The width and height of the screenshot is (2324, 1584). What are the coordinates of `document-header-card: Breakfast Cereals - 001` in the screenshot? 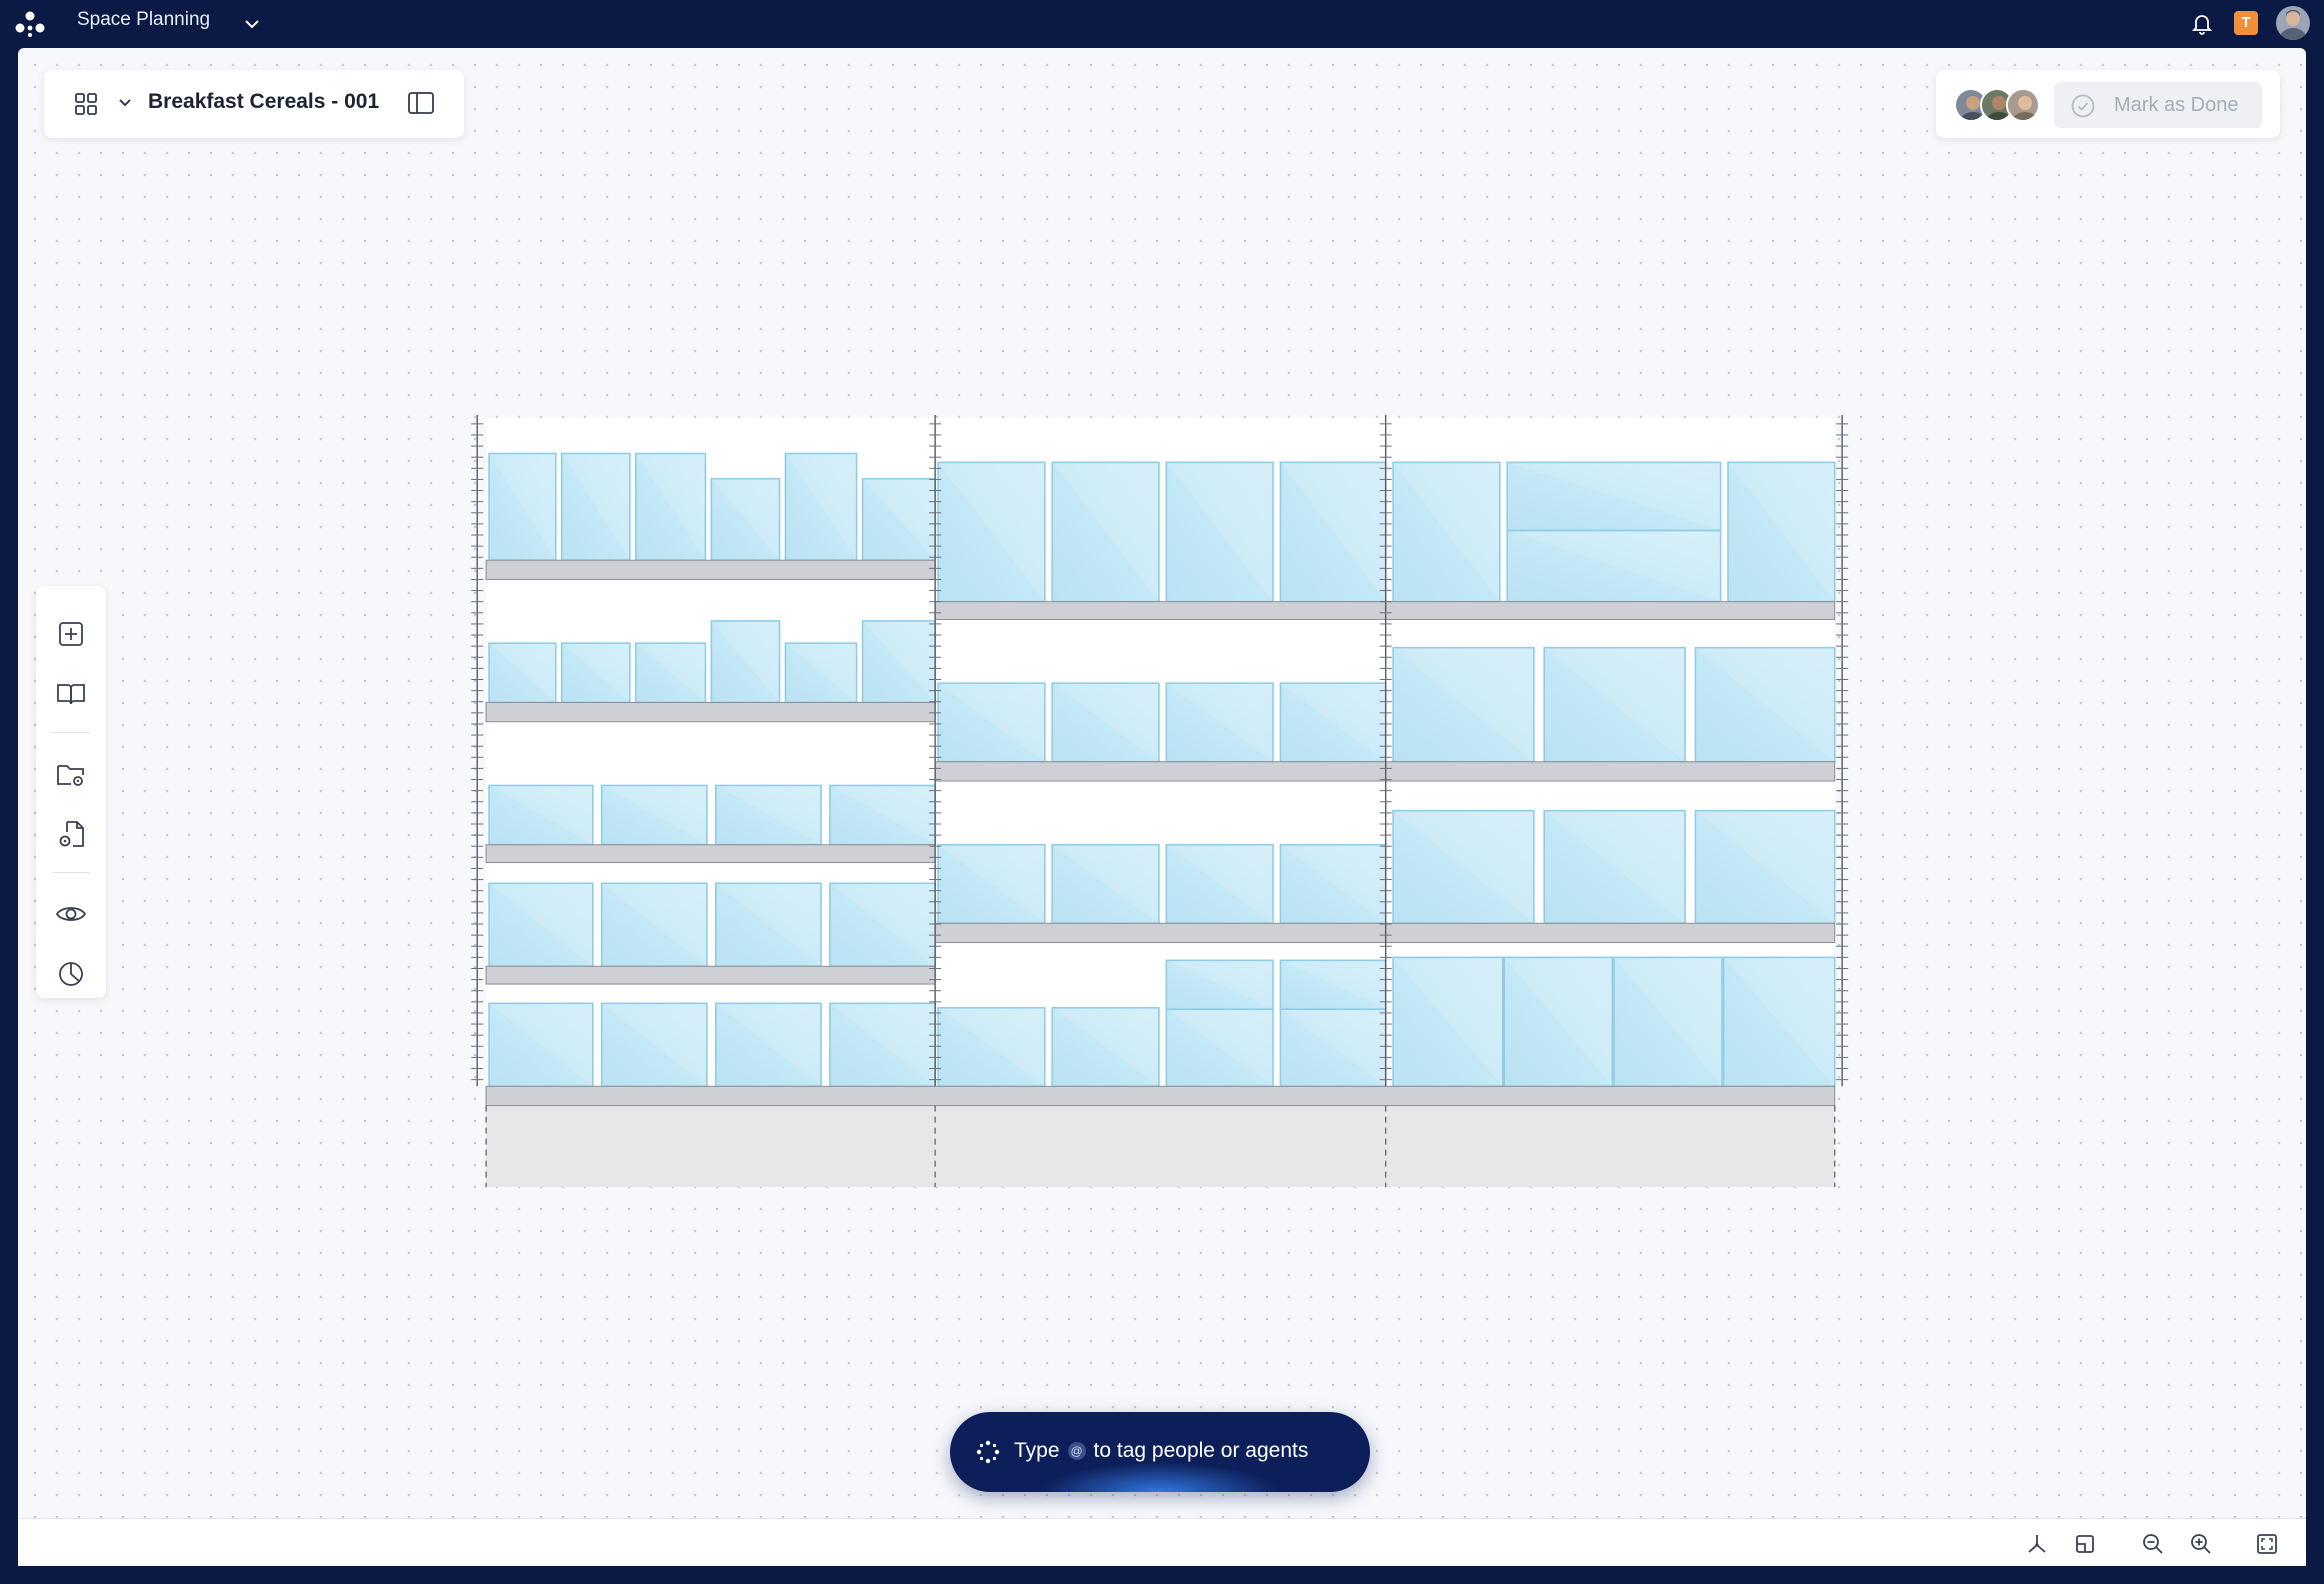 It's located at (254, 104).